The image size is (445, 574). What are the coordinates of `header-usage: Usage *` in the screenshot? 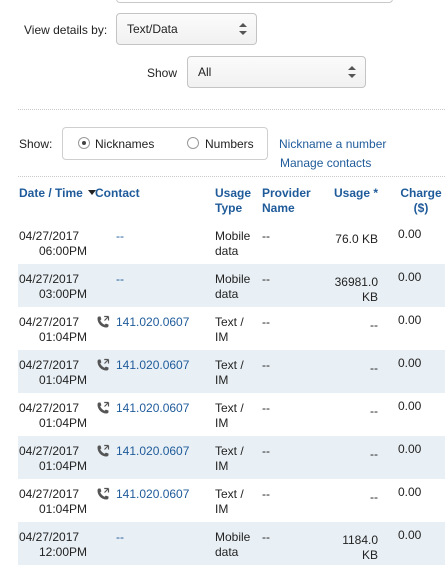 It's located at (356, 193).